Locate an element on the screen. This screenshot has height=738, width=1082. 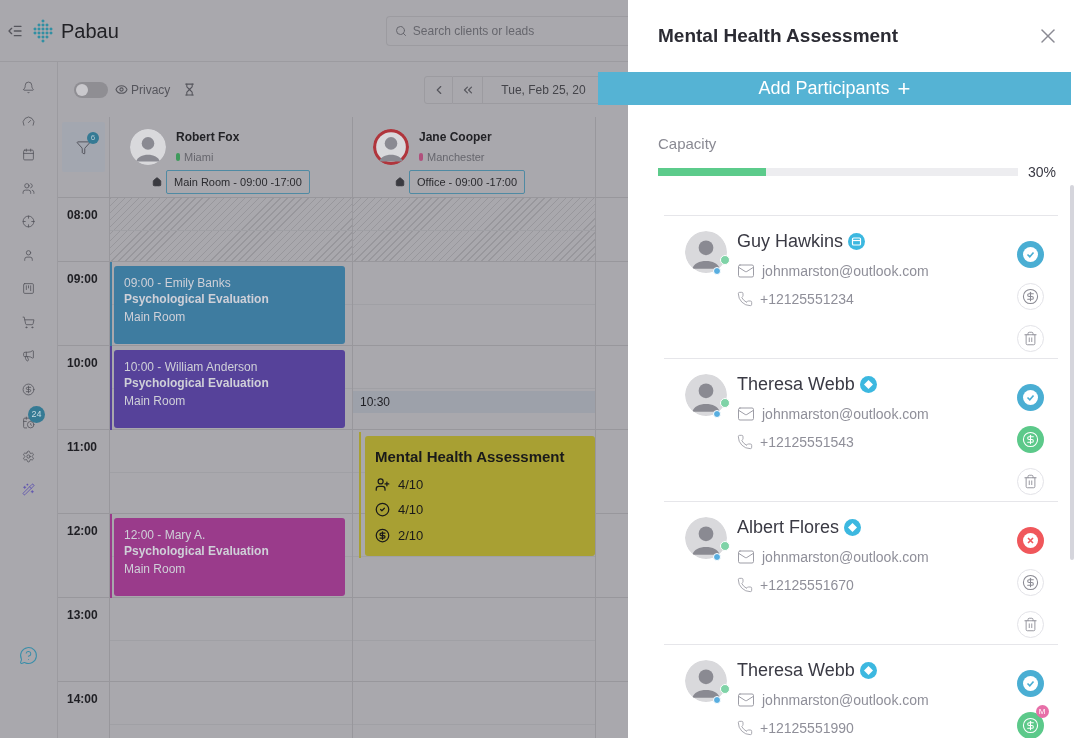
time-slot: 10:30 is located at coordinates (474, 402).